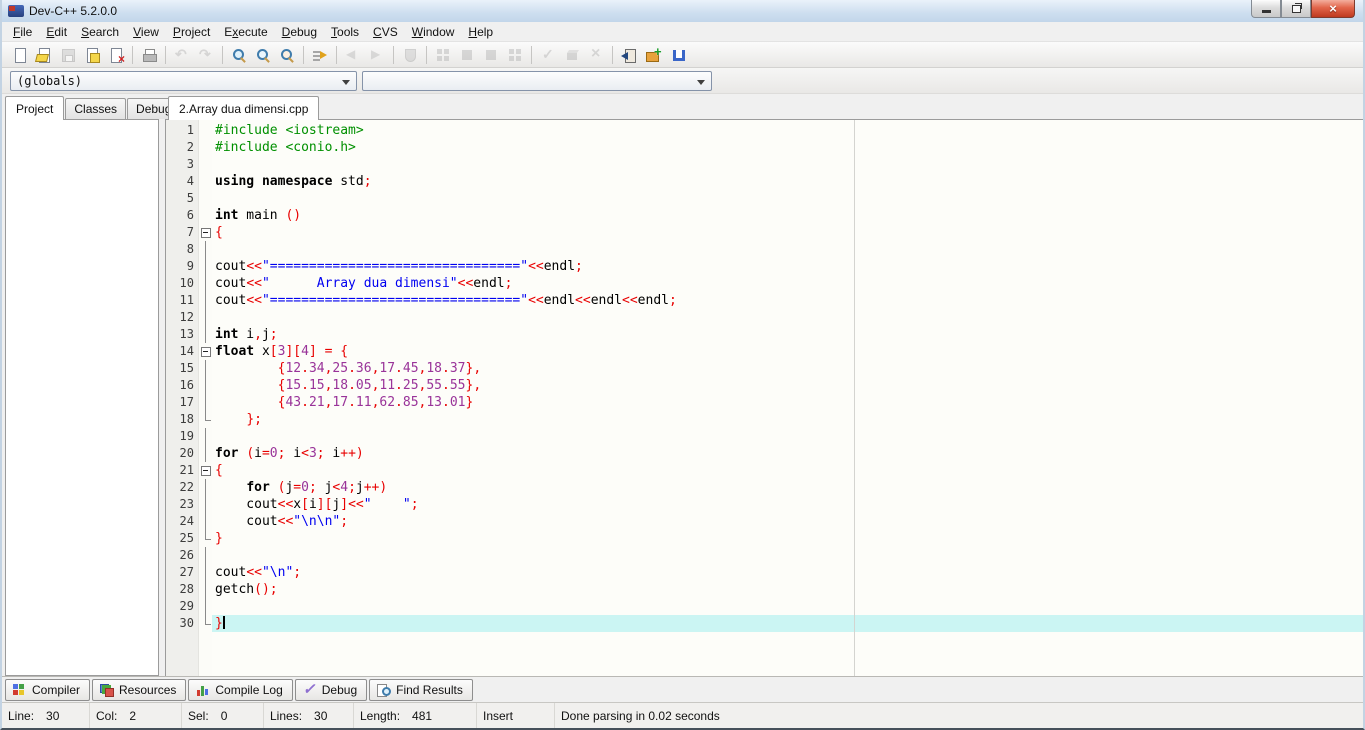 The width and height of the screenshot is (1365, 730). Describe the element at coordinates (787, 402) in the screenshot. I see `code-line: {43.21,17.11,62.85,13.01}` at that location.